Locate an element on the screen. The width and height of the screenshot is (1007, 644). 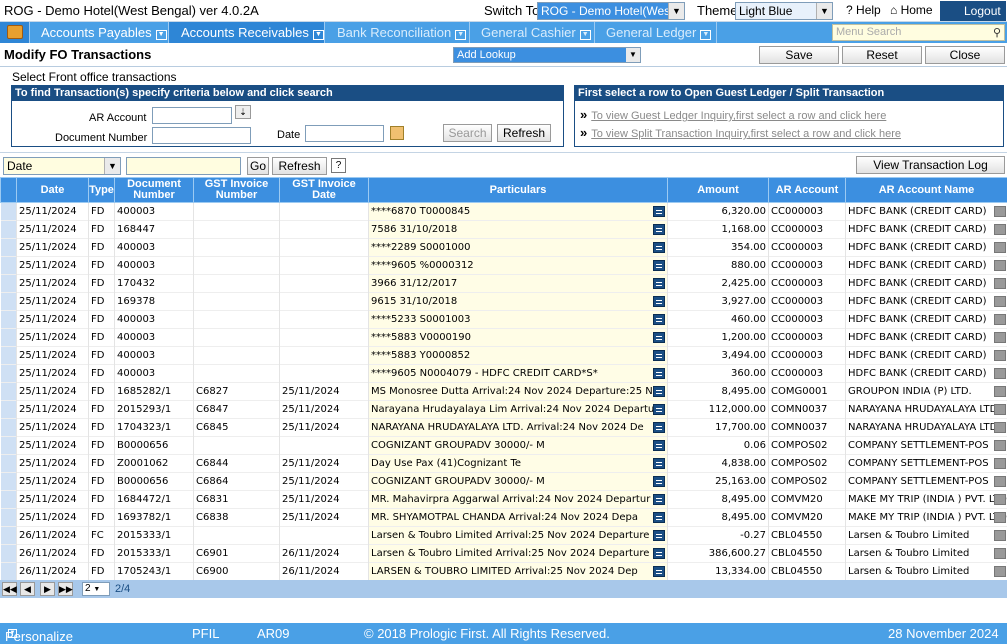
column-header: Amount is located at coordinates (718, 190).